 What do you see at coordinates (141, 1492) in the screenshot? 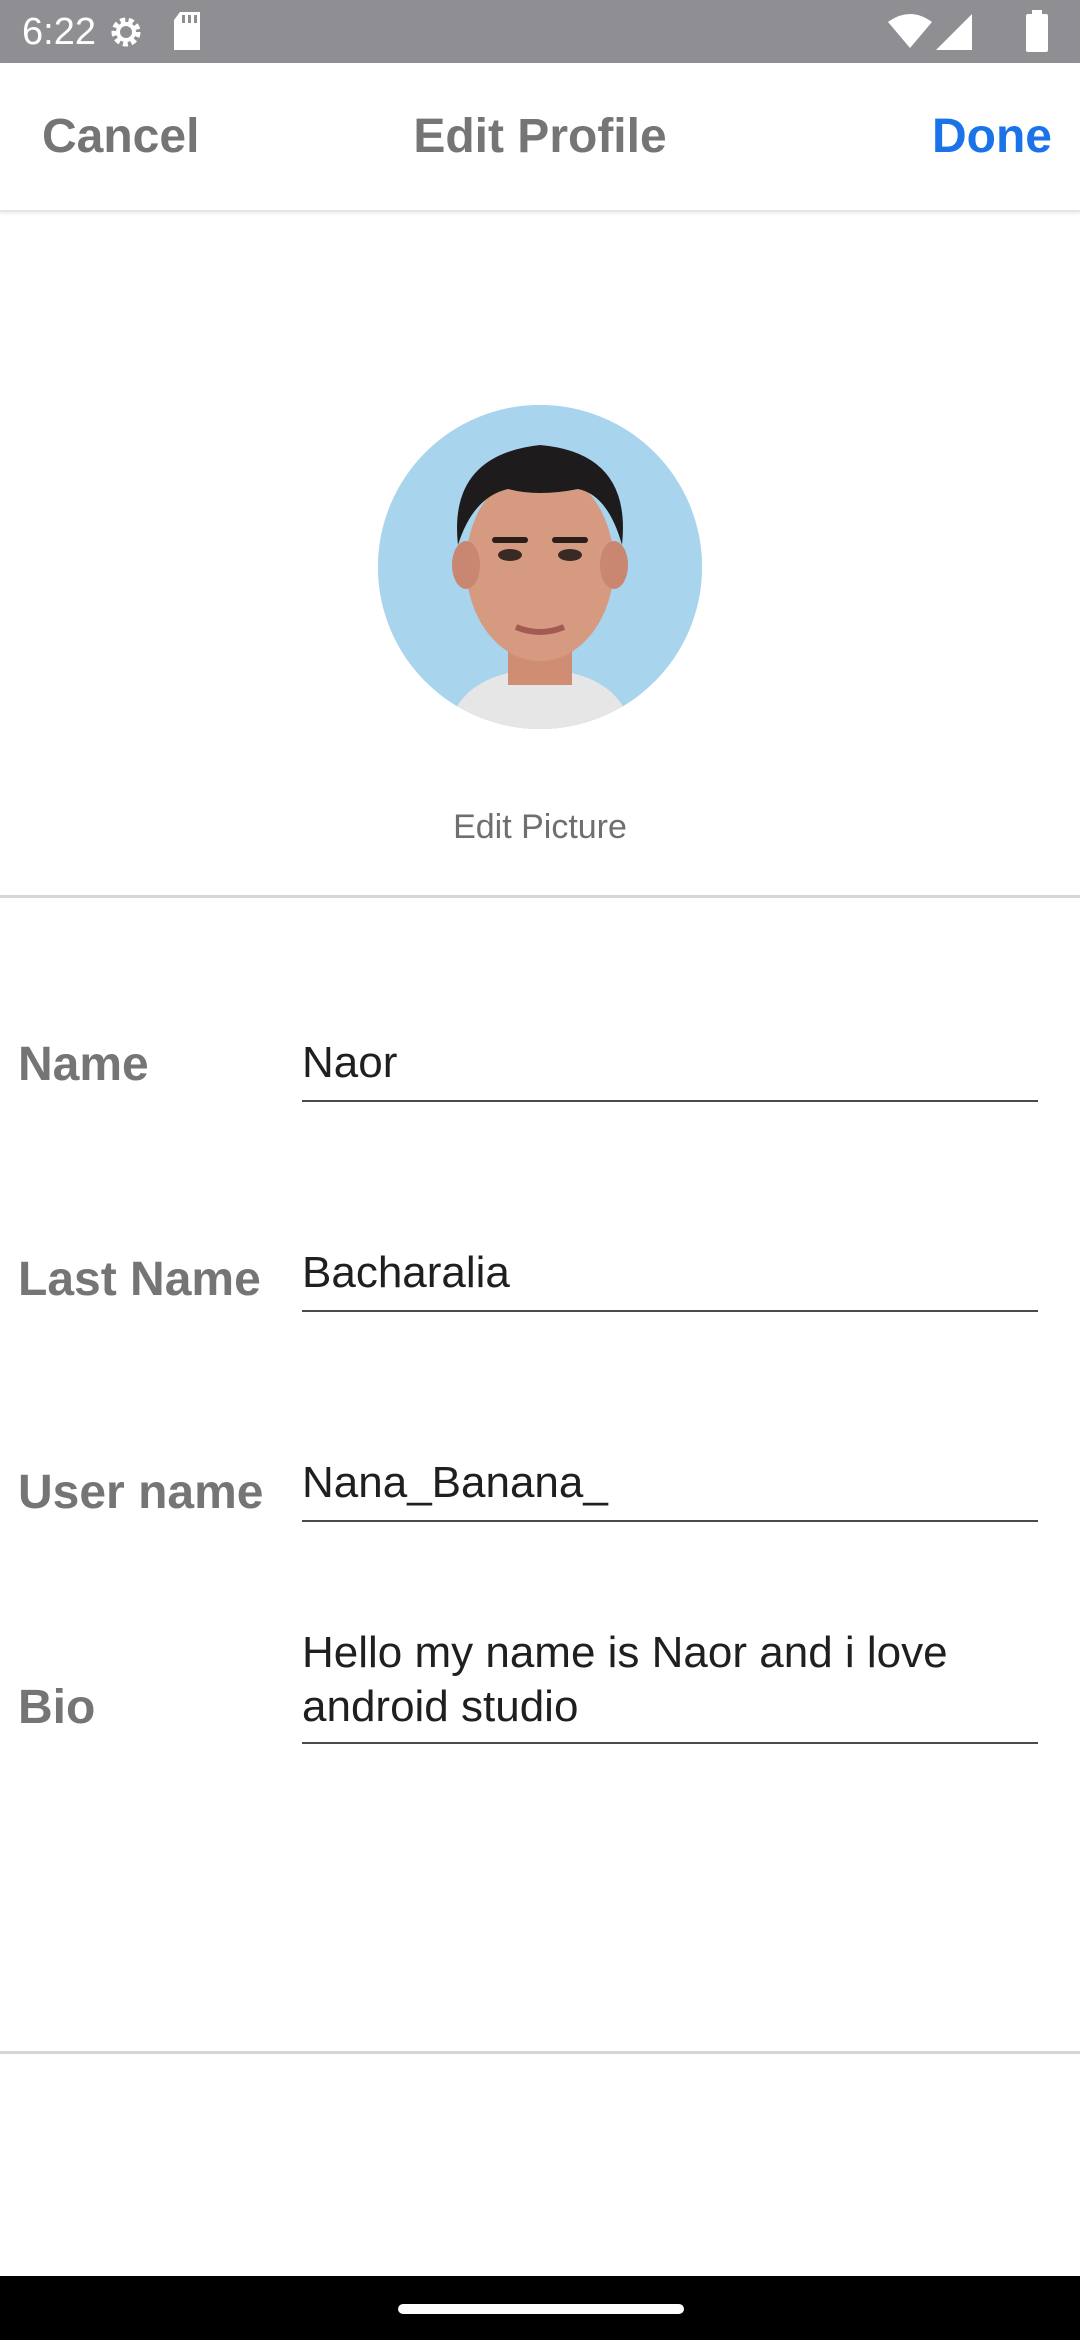
I see `username-label: User name` at bounding box center [141, 1492].